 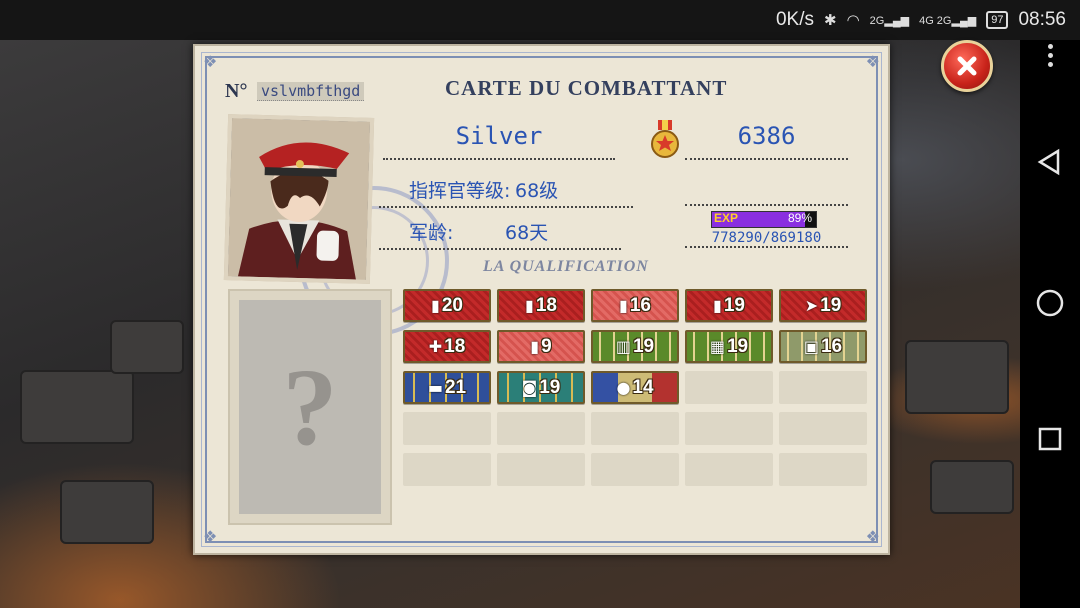 I want to click on qualification-badge: ▬ 21, so click(x=447, y=387).